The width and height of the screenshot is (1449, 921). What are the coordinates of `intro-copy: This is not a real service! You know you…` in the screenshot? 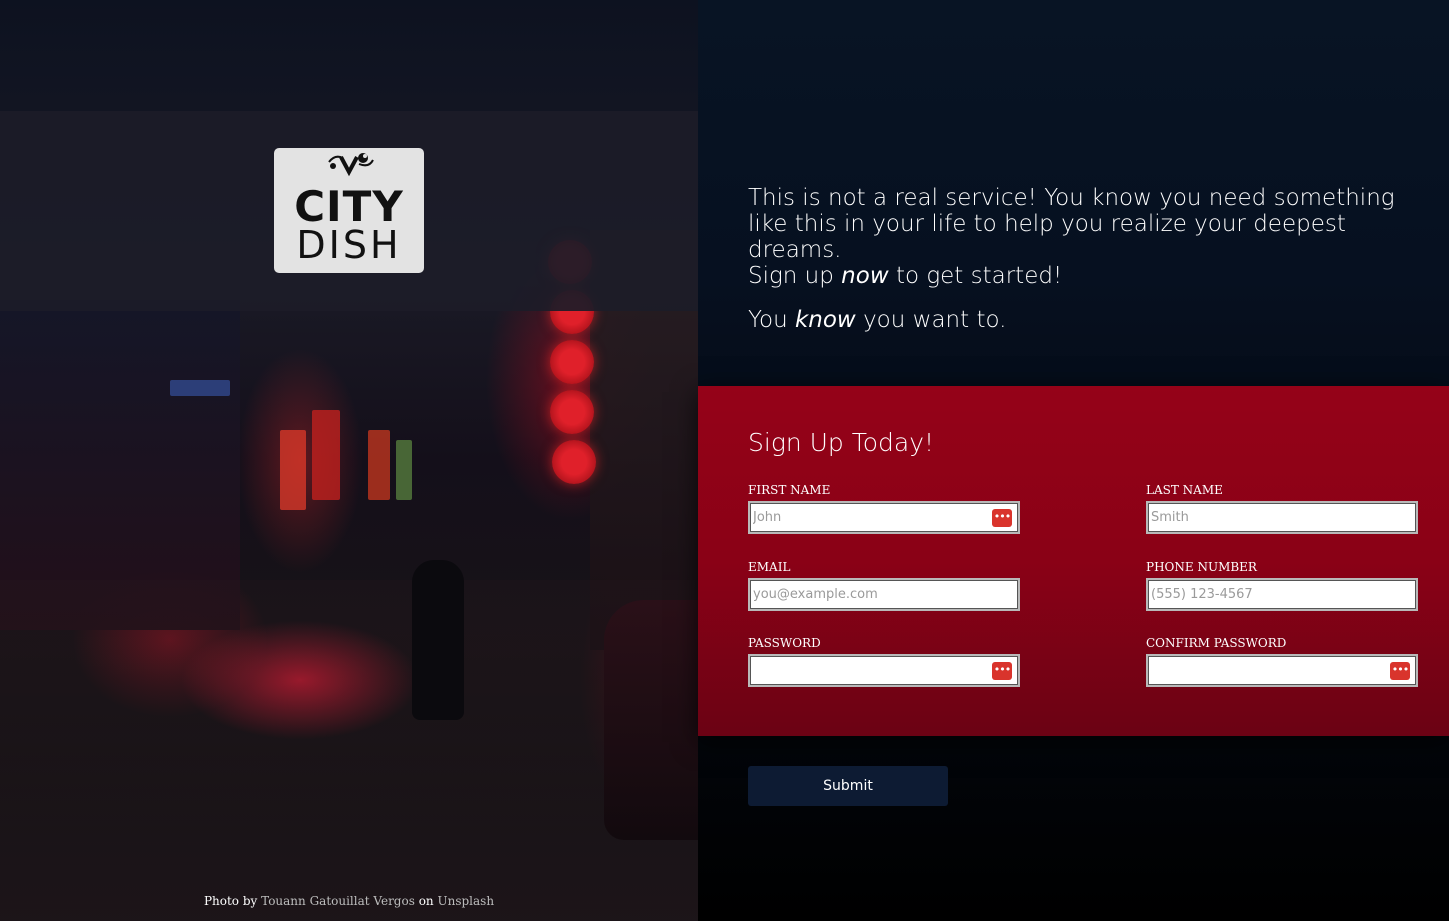 It's located at (1088, 268).